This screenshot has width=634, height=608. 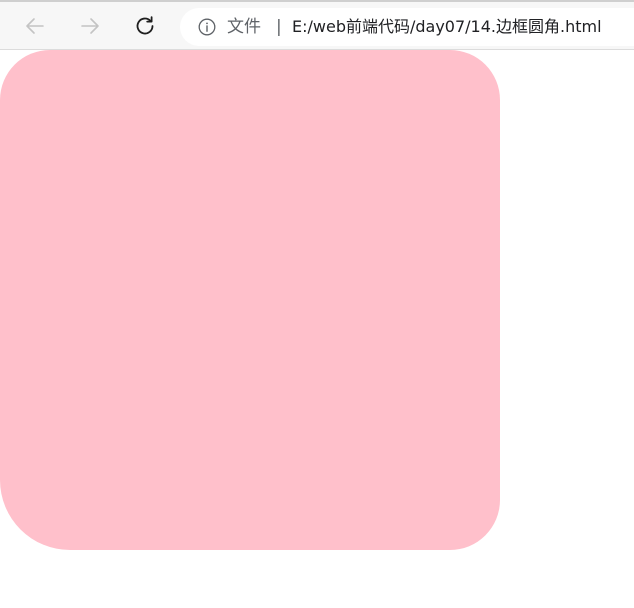 I want to click on arrow-right-icon, so click(x=90, y=26).